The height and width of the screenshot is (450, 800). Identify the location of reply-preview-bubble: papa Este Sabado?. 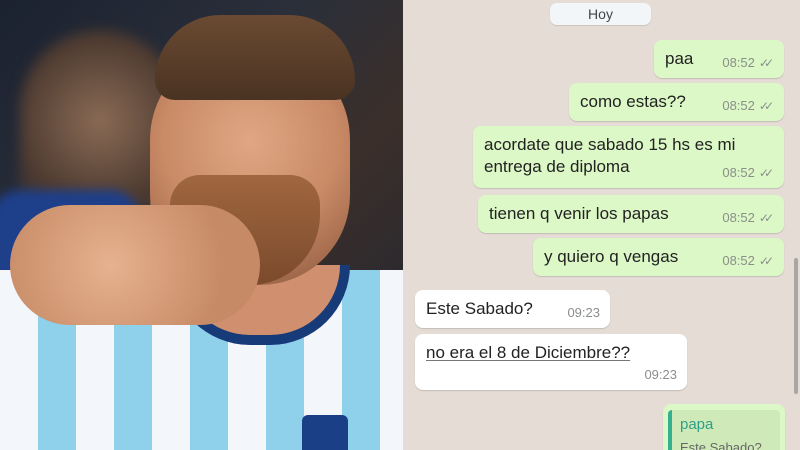
(724, 427).